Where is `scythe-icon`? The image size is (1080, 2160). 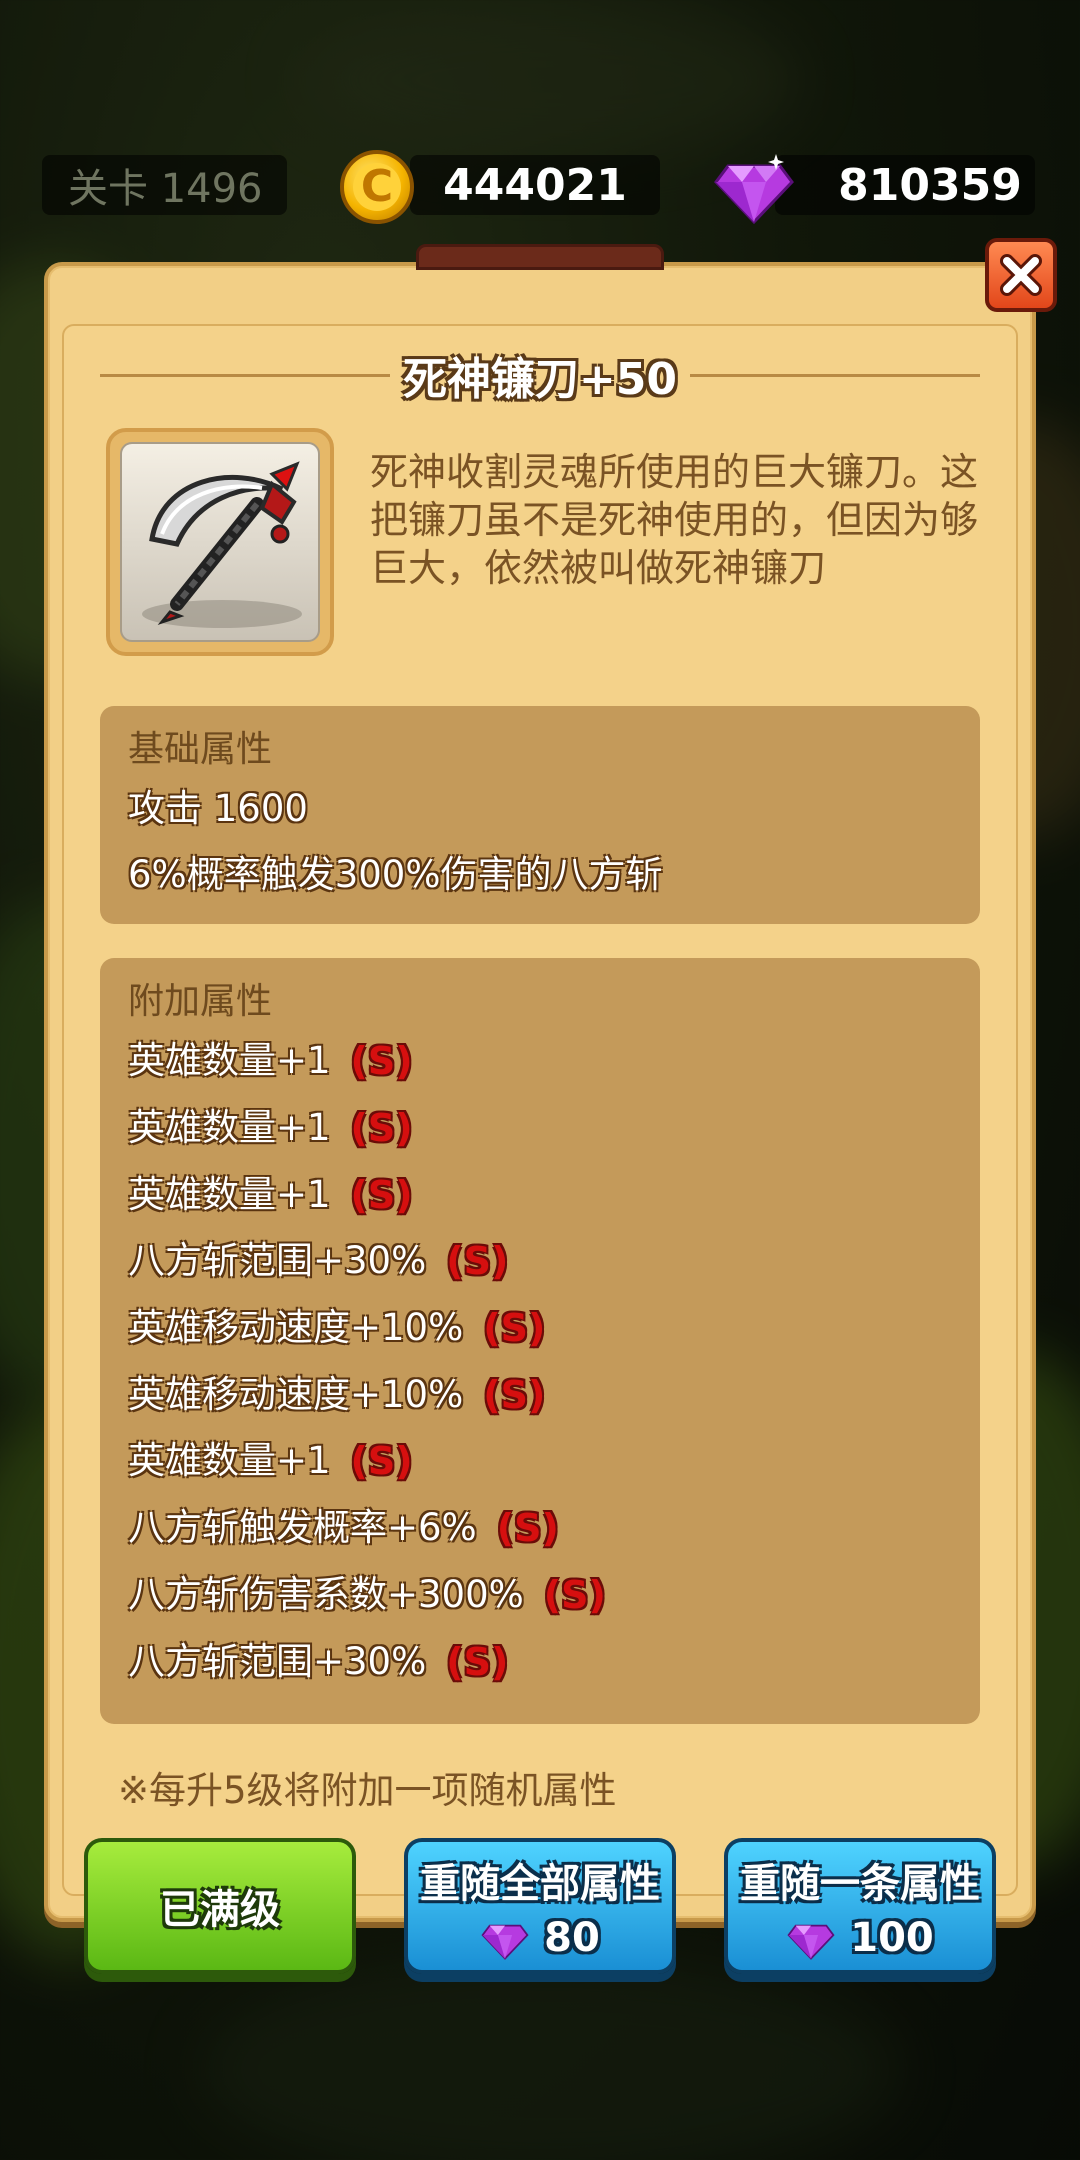 scythe-icon is located at coordinates (222, 544).